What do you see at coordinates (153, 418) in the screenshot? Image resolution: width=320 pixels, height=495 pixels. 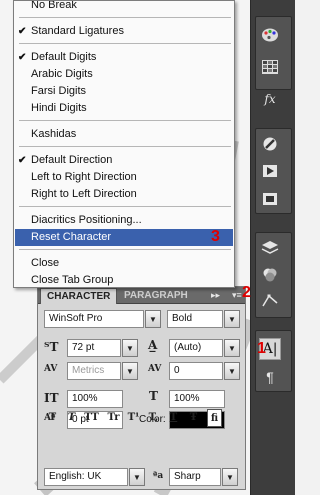 I see `subscript-button: T,` at bounding box center [153, 418].